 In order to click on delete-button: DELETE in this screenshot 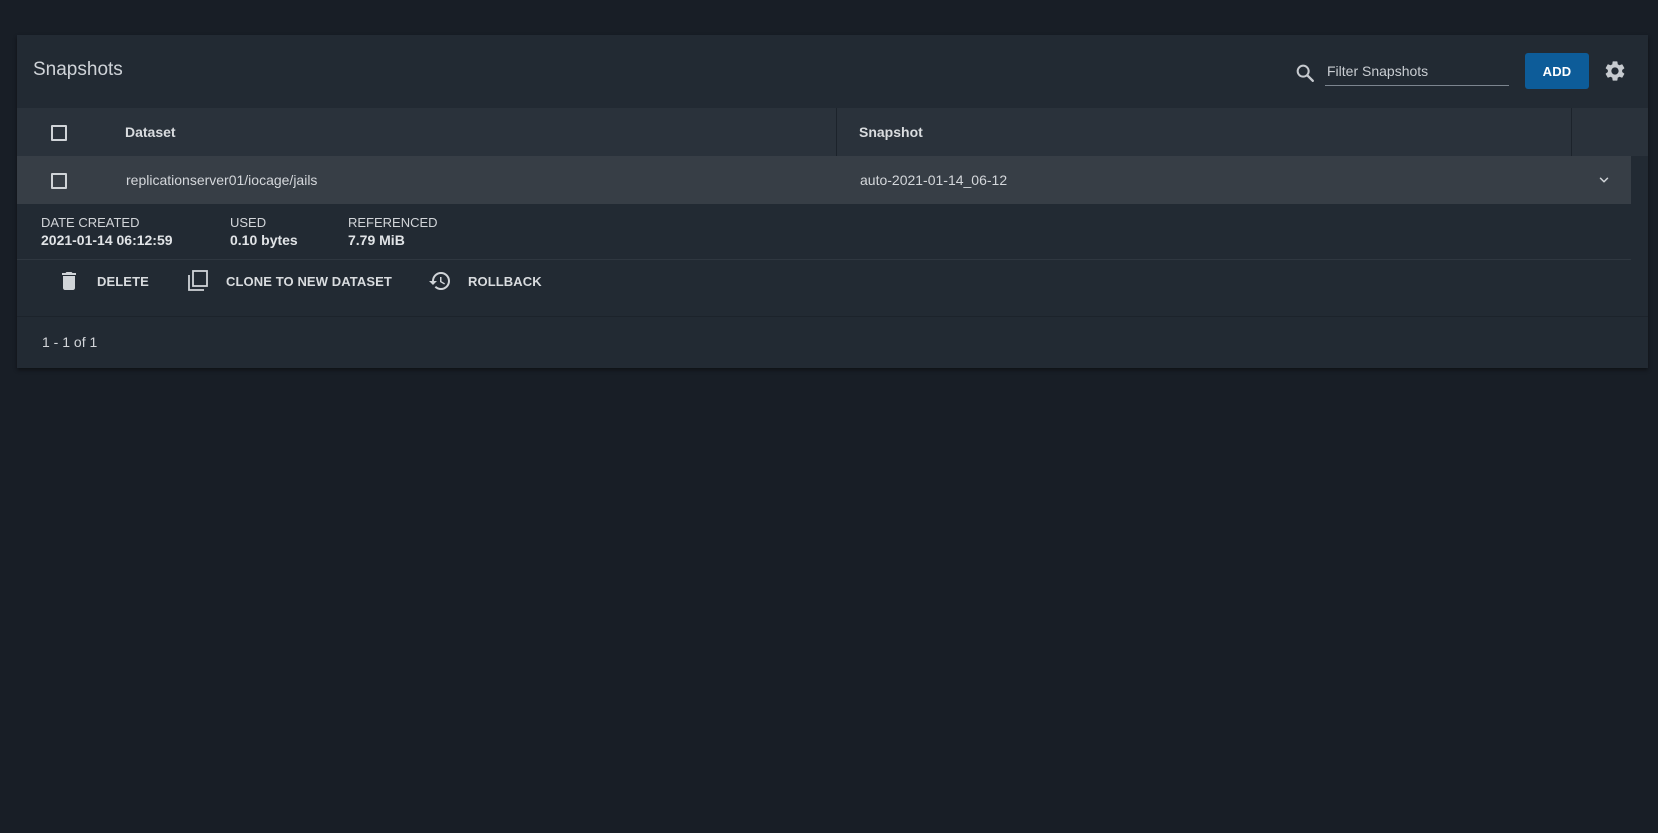, I will do `click(103, 281)`.